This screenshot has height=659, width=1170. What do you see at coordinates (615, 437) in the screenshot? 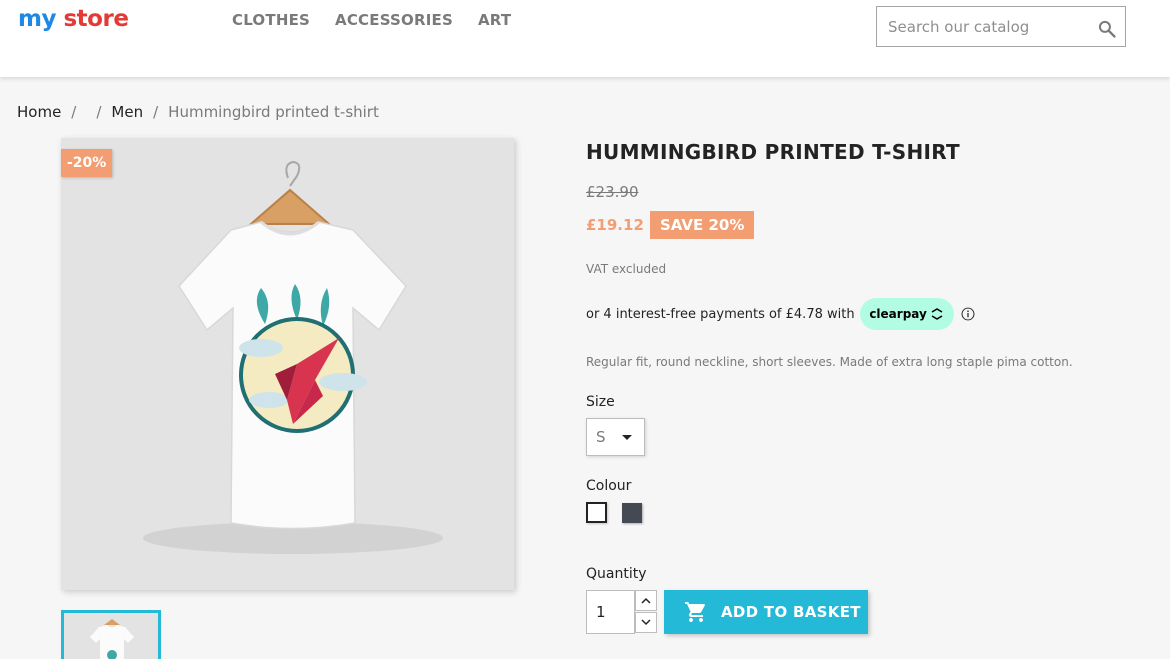
I see `size-select: S` at bounding box center [615, 437].